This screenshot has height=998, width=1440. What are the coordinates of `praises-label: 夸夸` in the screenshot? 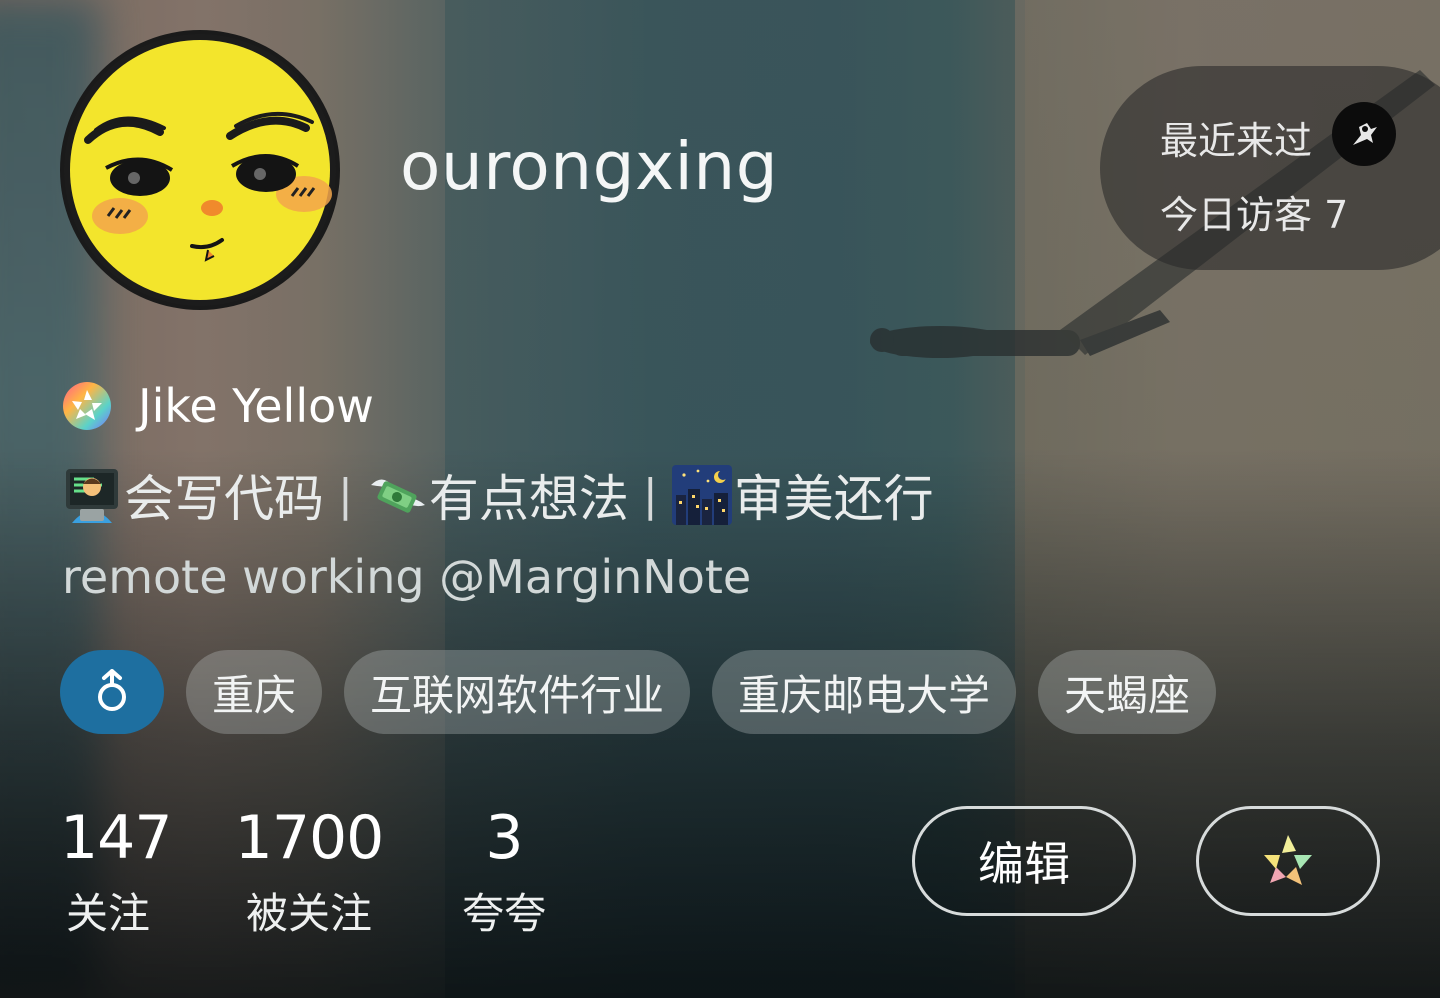 It's located at (503, 913).